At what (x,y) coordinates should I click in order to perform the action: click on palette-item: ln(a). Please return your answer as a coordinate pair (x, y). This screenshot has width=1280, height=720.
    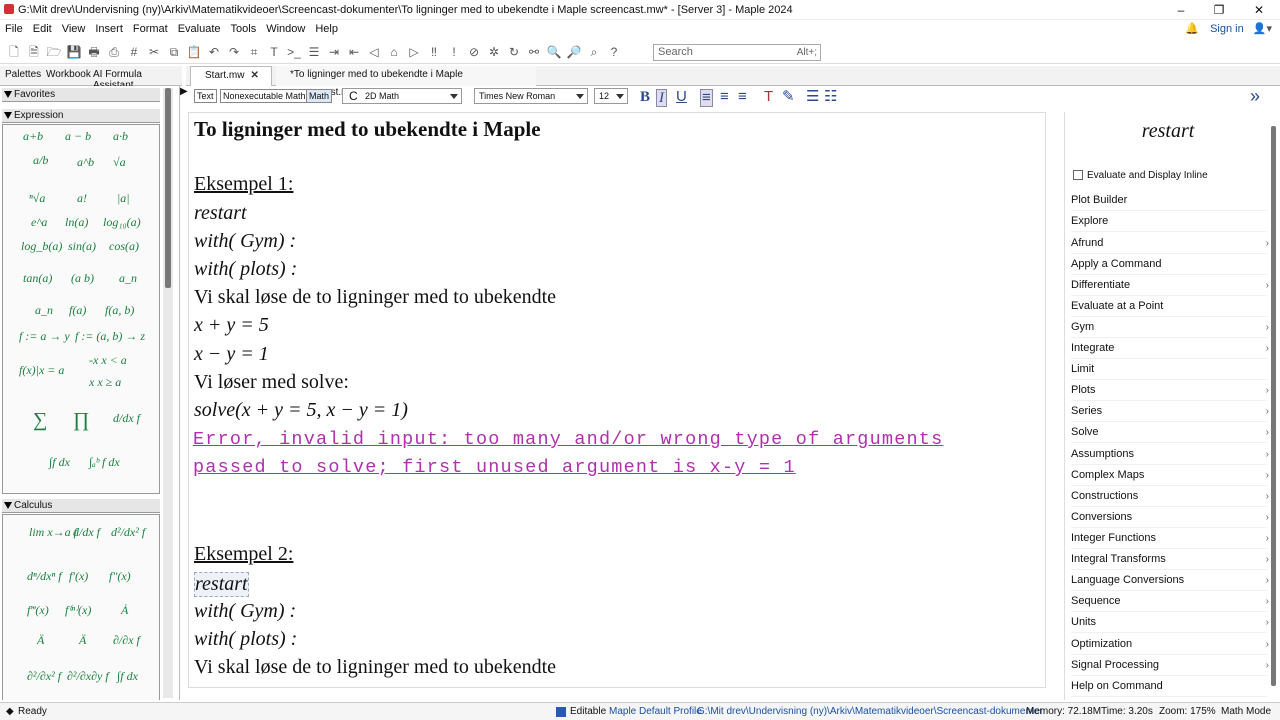
    Looking at the image, I should click on (76, 222).